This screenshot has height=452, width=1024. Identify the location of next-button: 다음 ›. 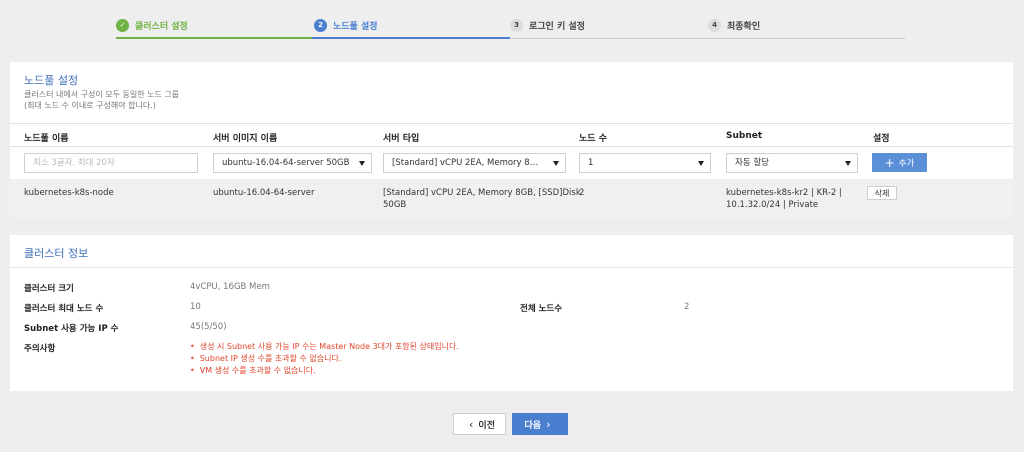
(540, 424).